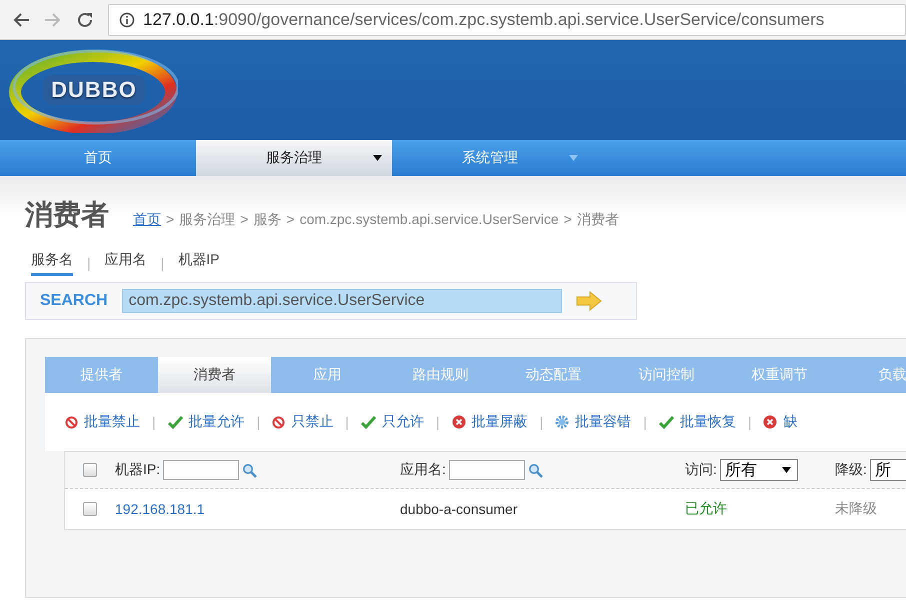 The height and width of the screenshot is (600, 906). What do you see at coordinates (214, 375) in the screenshot?
I see `tab: 消费者` at bounding box center [214, 375].